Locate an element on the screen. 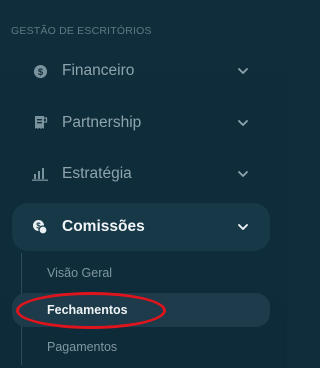  sidebar-item-comissoes: $ Comissões is located at coordinates (141, 227).